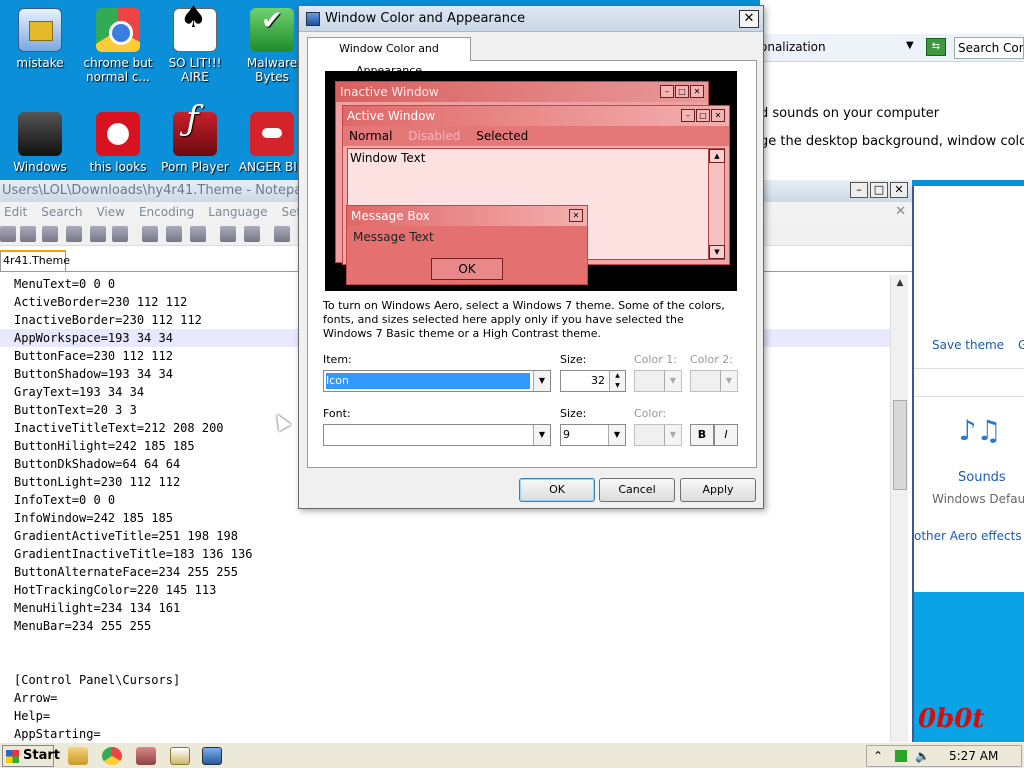 Image resolution: width=1024 pixels, height=768 pixels. I want to click on preview-menu-selected: Selected, so click(502, 136).